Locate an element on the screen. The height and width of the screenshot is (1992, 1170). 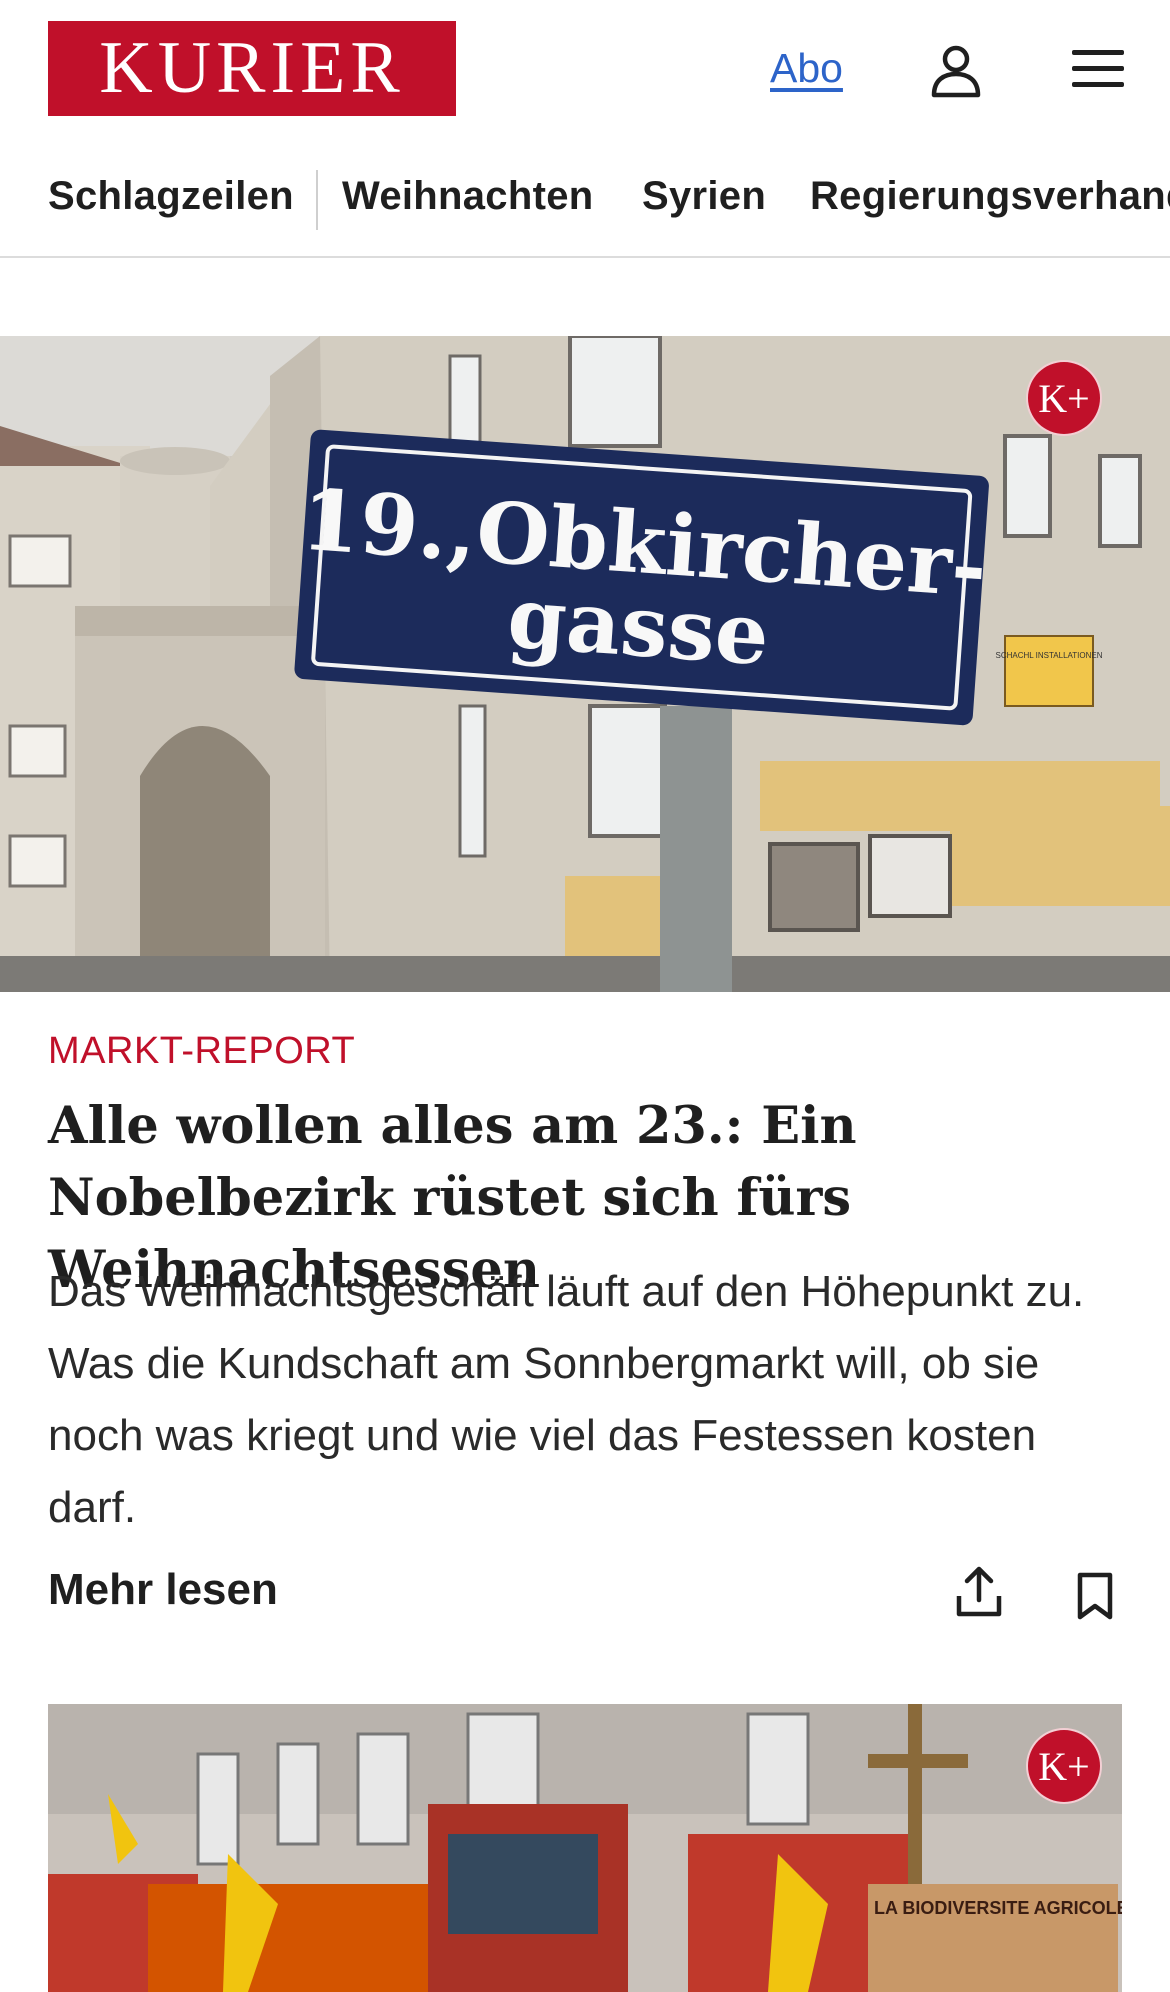
abo-link: Abo is located at coordinates (806, 68).